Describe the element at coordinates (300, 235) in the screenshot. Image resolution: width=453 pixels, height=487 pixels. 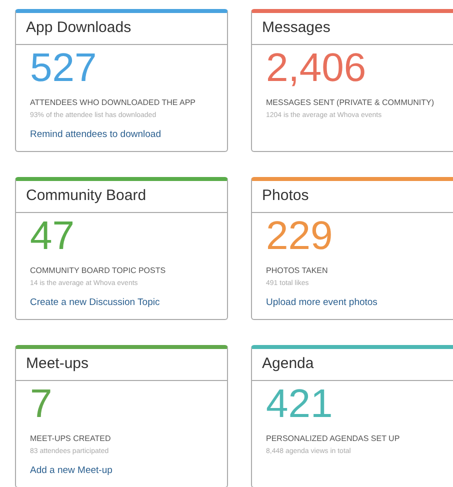
I see `stat-value: 229` at that location.